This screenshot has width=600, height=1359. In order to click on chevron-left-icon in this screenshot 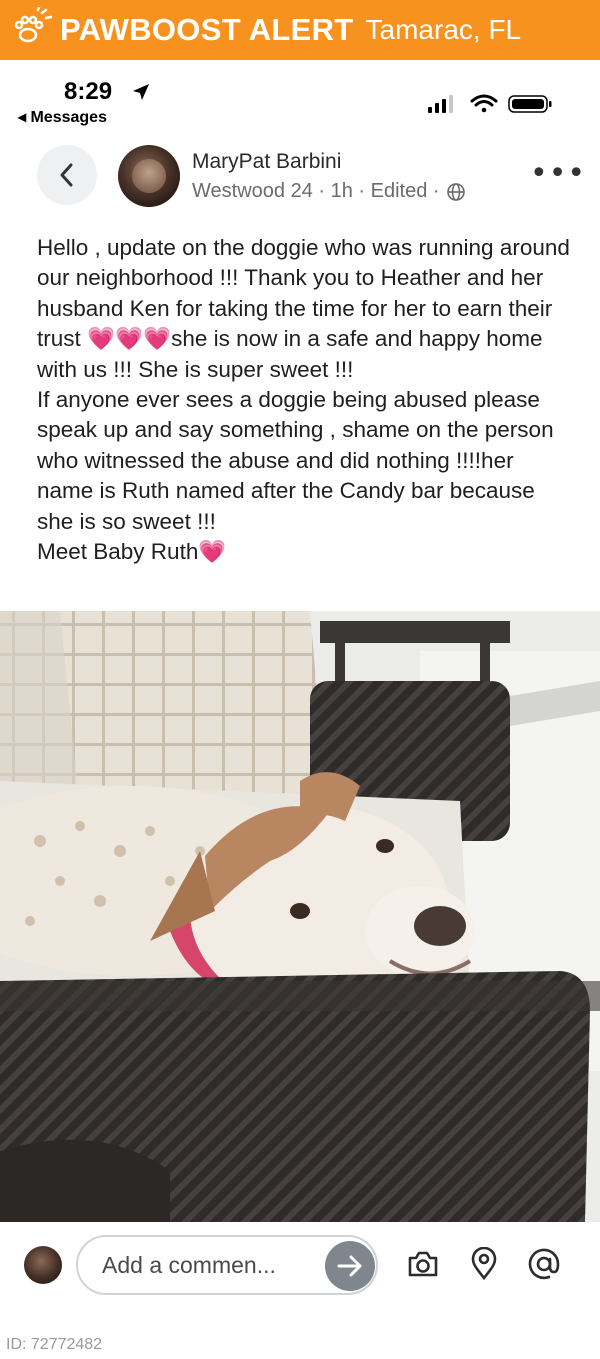, I will do `click(66, 175)`.